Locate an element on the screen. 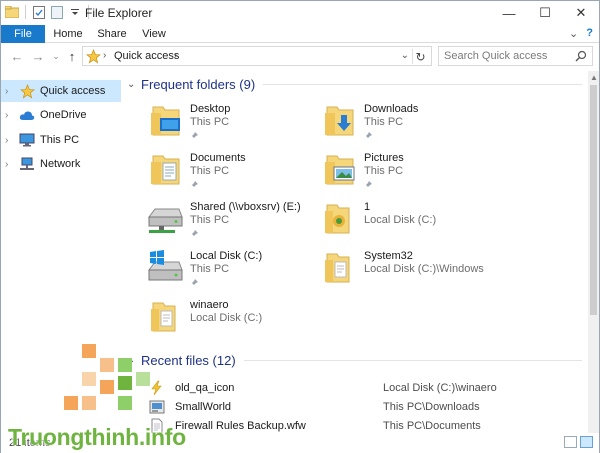 Image resolution: width=600 pixels, height=453 pixels. folder-tile: winaero Local Disk (C:) is located at coordinates (230, 319).